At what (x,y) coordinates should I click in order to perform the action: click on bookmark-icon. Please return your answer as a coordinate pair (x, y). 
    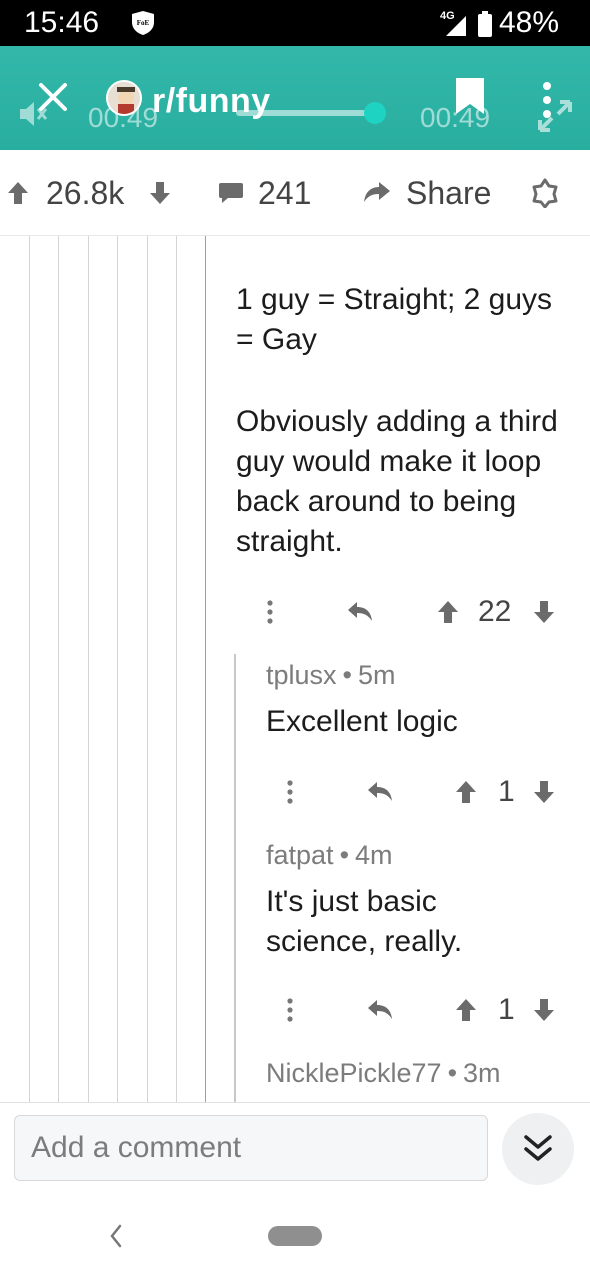
    Looking at the image, I should click on (470, 96).